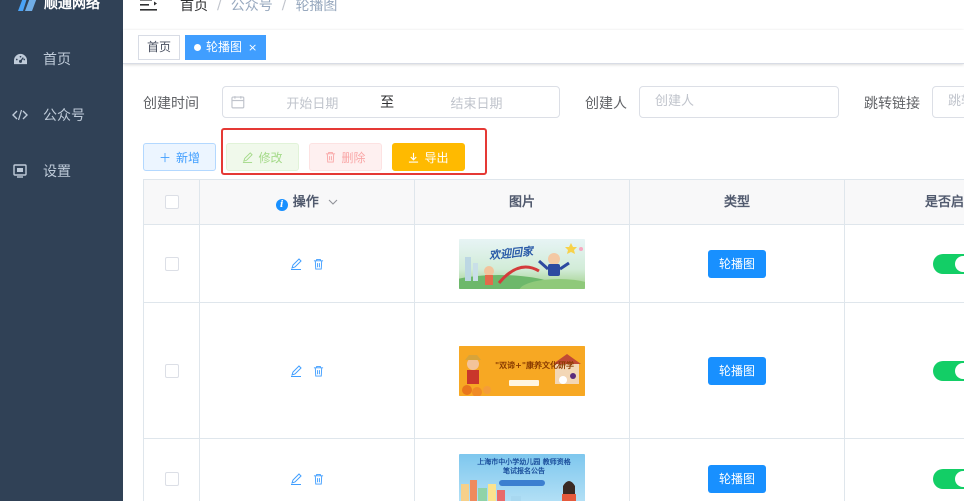 The height and width of the screenshot is (501, 964). What do you see at coordinates (270, 157) in the screenshot?
I see `edit-button-label: 修改` at bounding box center [270, 157].